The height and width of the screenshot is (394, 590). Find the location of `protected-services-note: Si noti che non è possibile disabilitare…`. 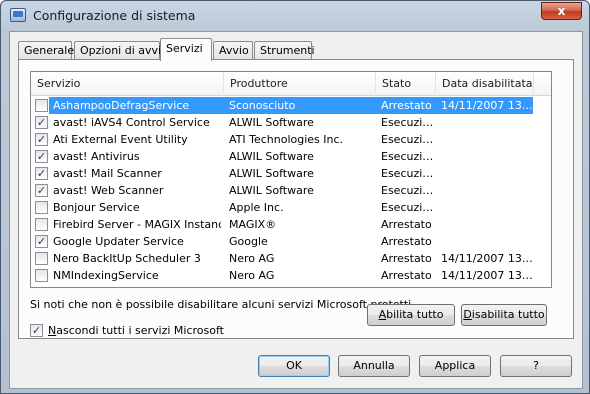

protected-services-note: Si noti che non è possibile disabilitare… is located at coordinates (222, 304).